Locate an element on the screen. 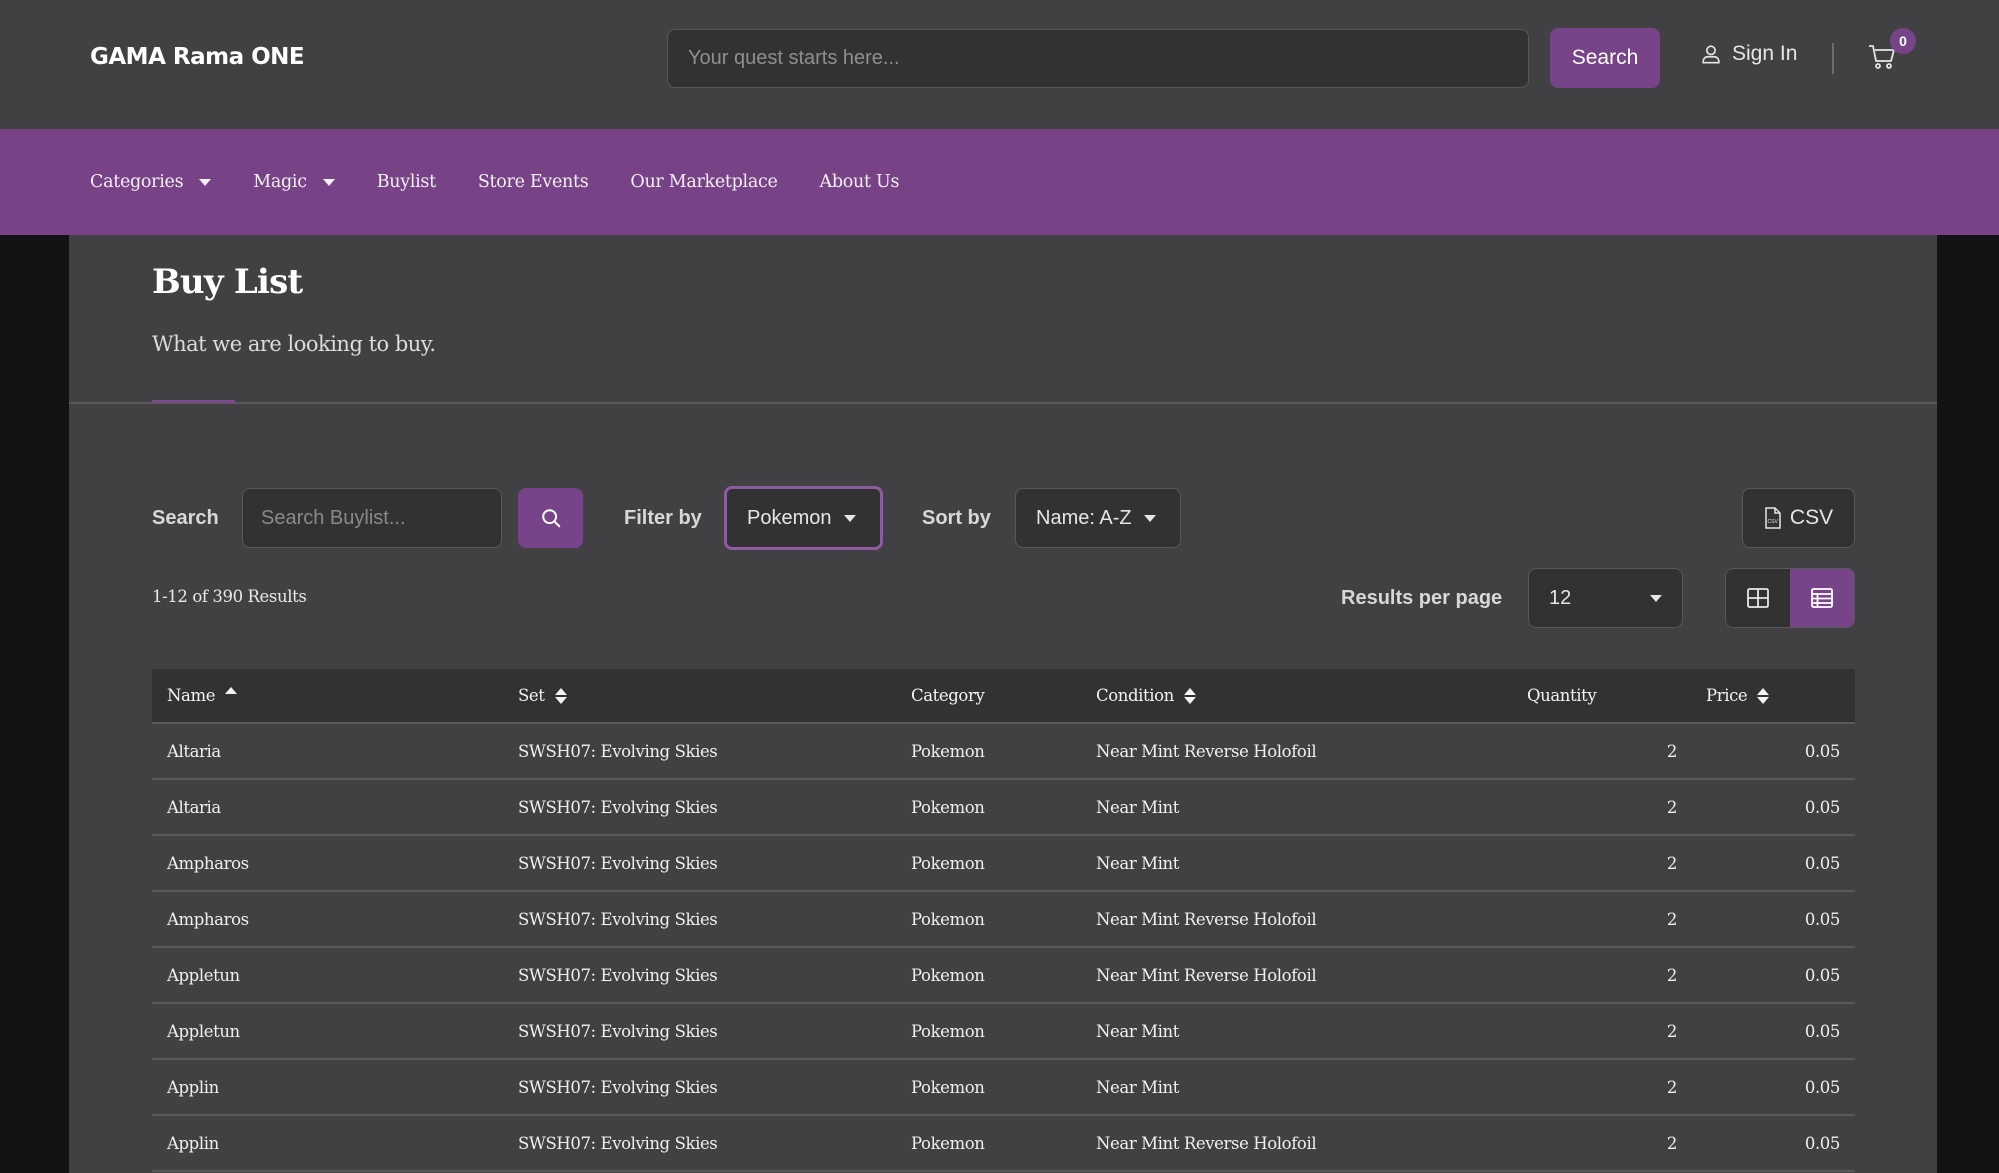 The image size is (1999, 1173). filter-select: Pokemon is located at coordinates (803, 518).